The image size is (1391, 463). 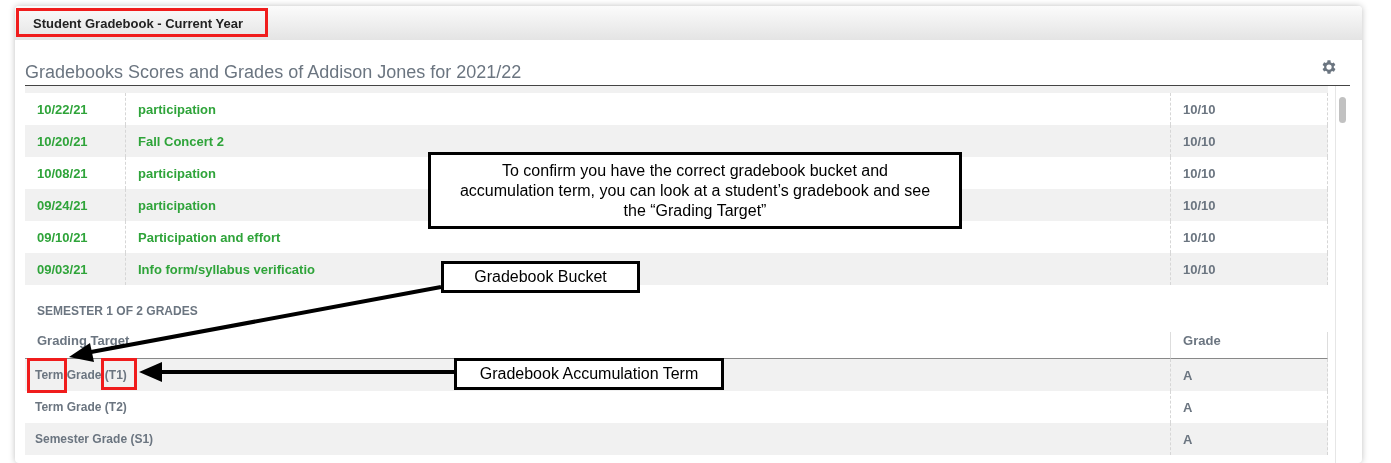 I want to click on date-cell-text: 10/22/21, so click(x=62, y=109).